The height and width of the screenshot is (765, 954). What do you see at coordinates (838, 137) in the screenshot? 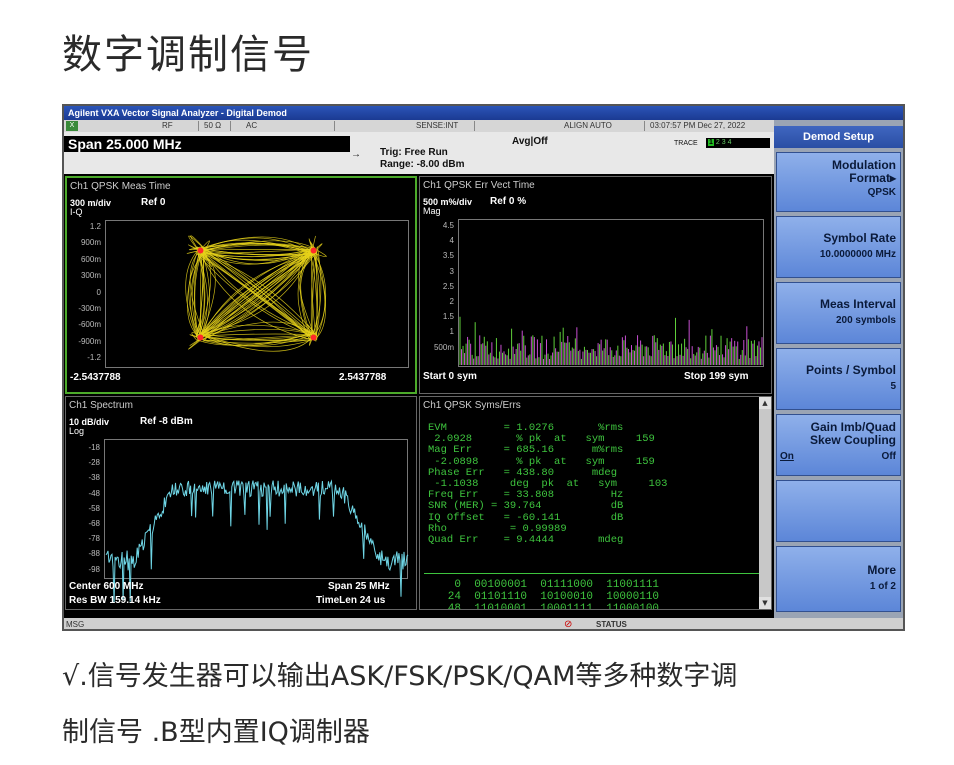
I see `menu-header: Demod Setup` at bounding box center [838, 137].